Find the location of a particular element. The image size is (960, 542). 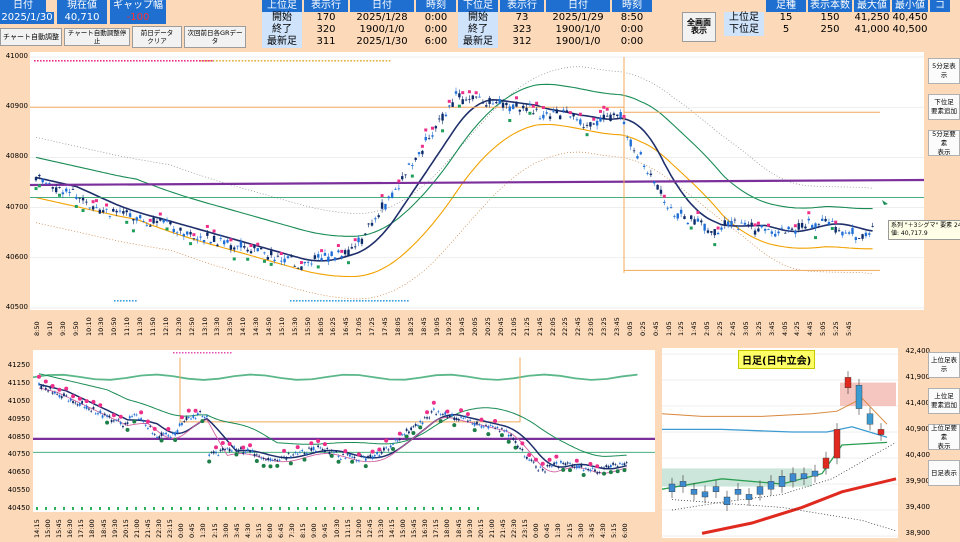

chart-auto-adjust-button: チャート自動調整 is located at coordinates (31, 37).